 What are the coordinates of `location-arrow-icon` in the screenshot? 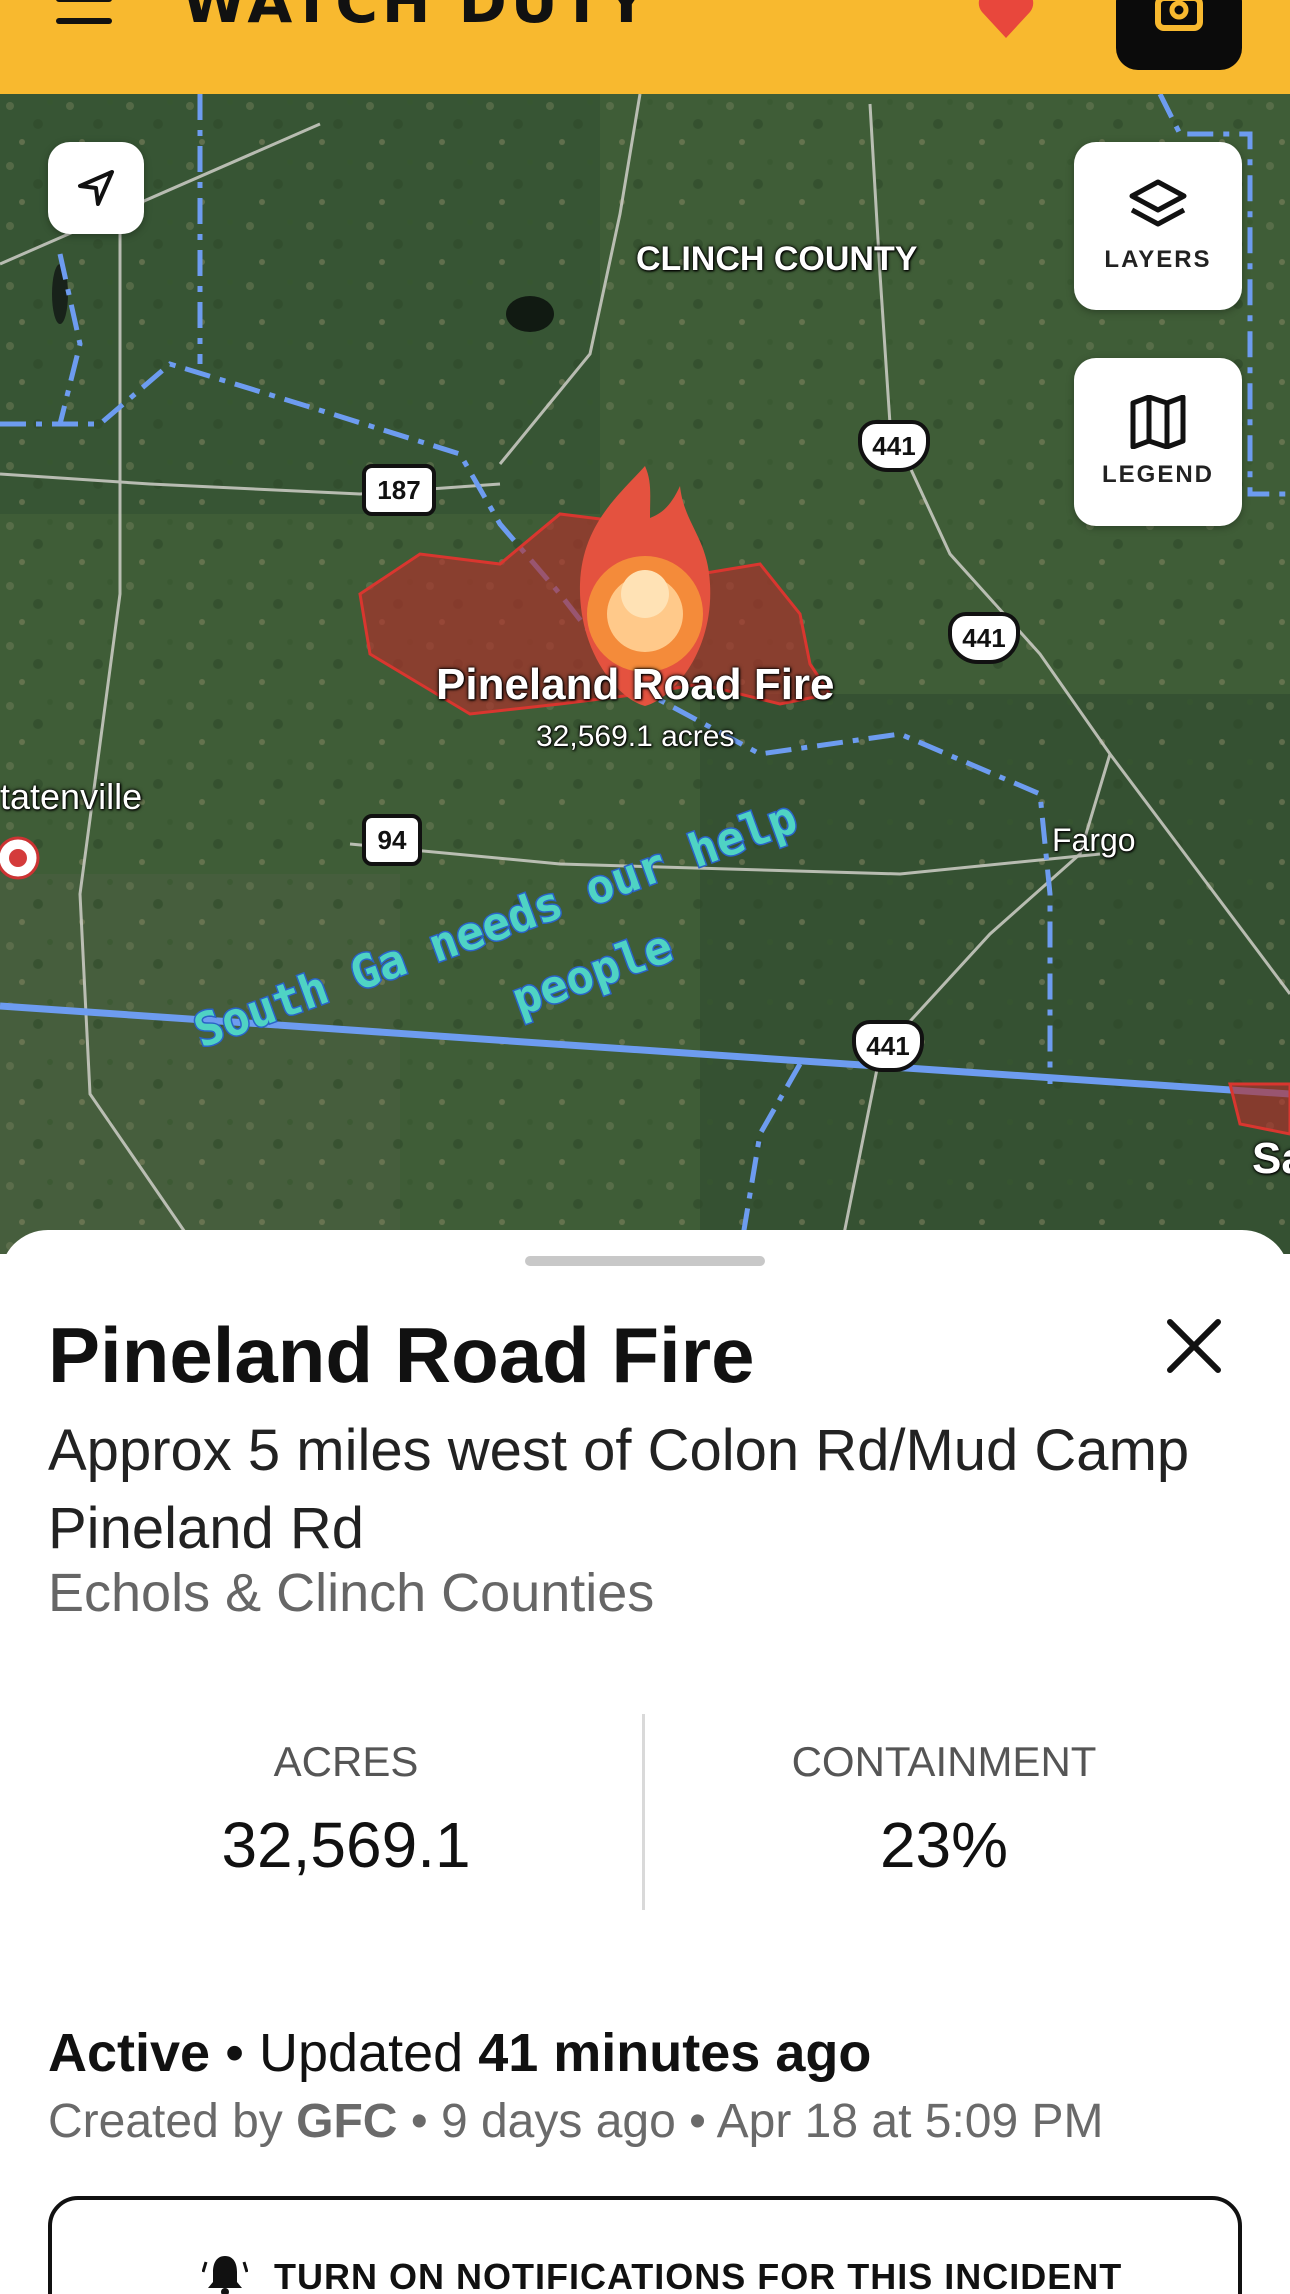 It's located at (96, 188).